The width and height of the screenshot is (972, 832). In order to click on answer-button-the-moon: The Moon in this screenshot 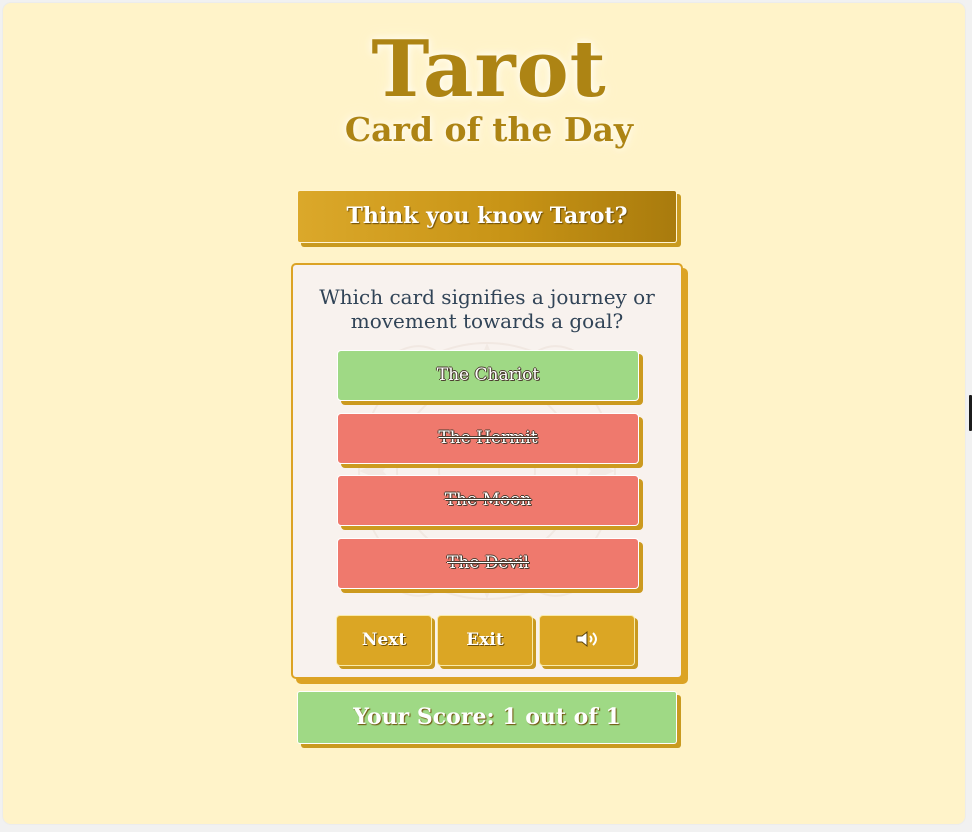, I will do `click(488, 500)`.